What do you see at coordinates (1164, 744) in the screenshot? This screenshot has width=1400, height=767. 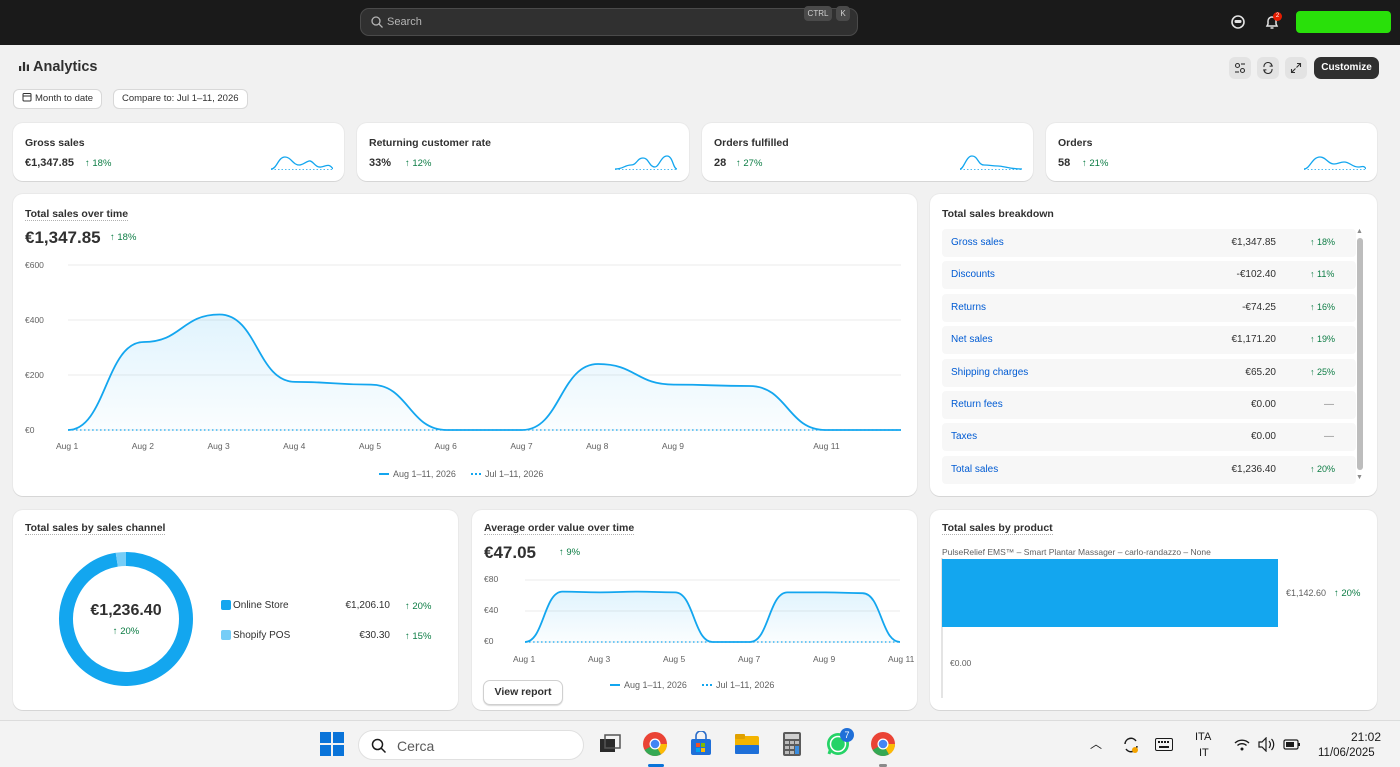 I see `keyboard-icon` at bounding box center [1164, 744].